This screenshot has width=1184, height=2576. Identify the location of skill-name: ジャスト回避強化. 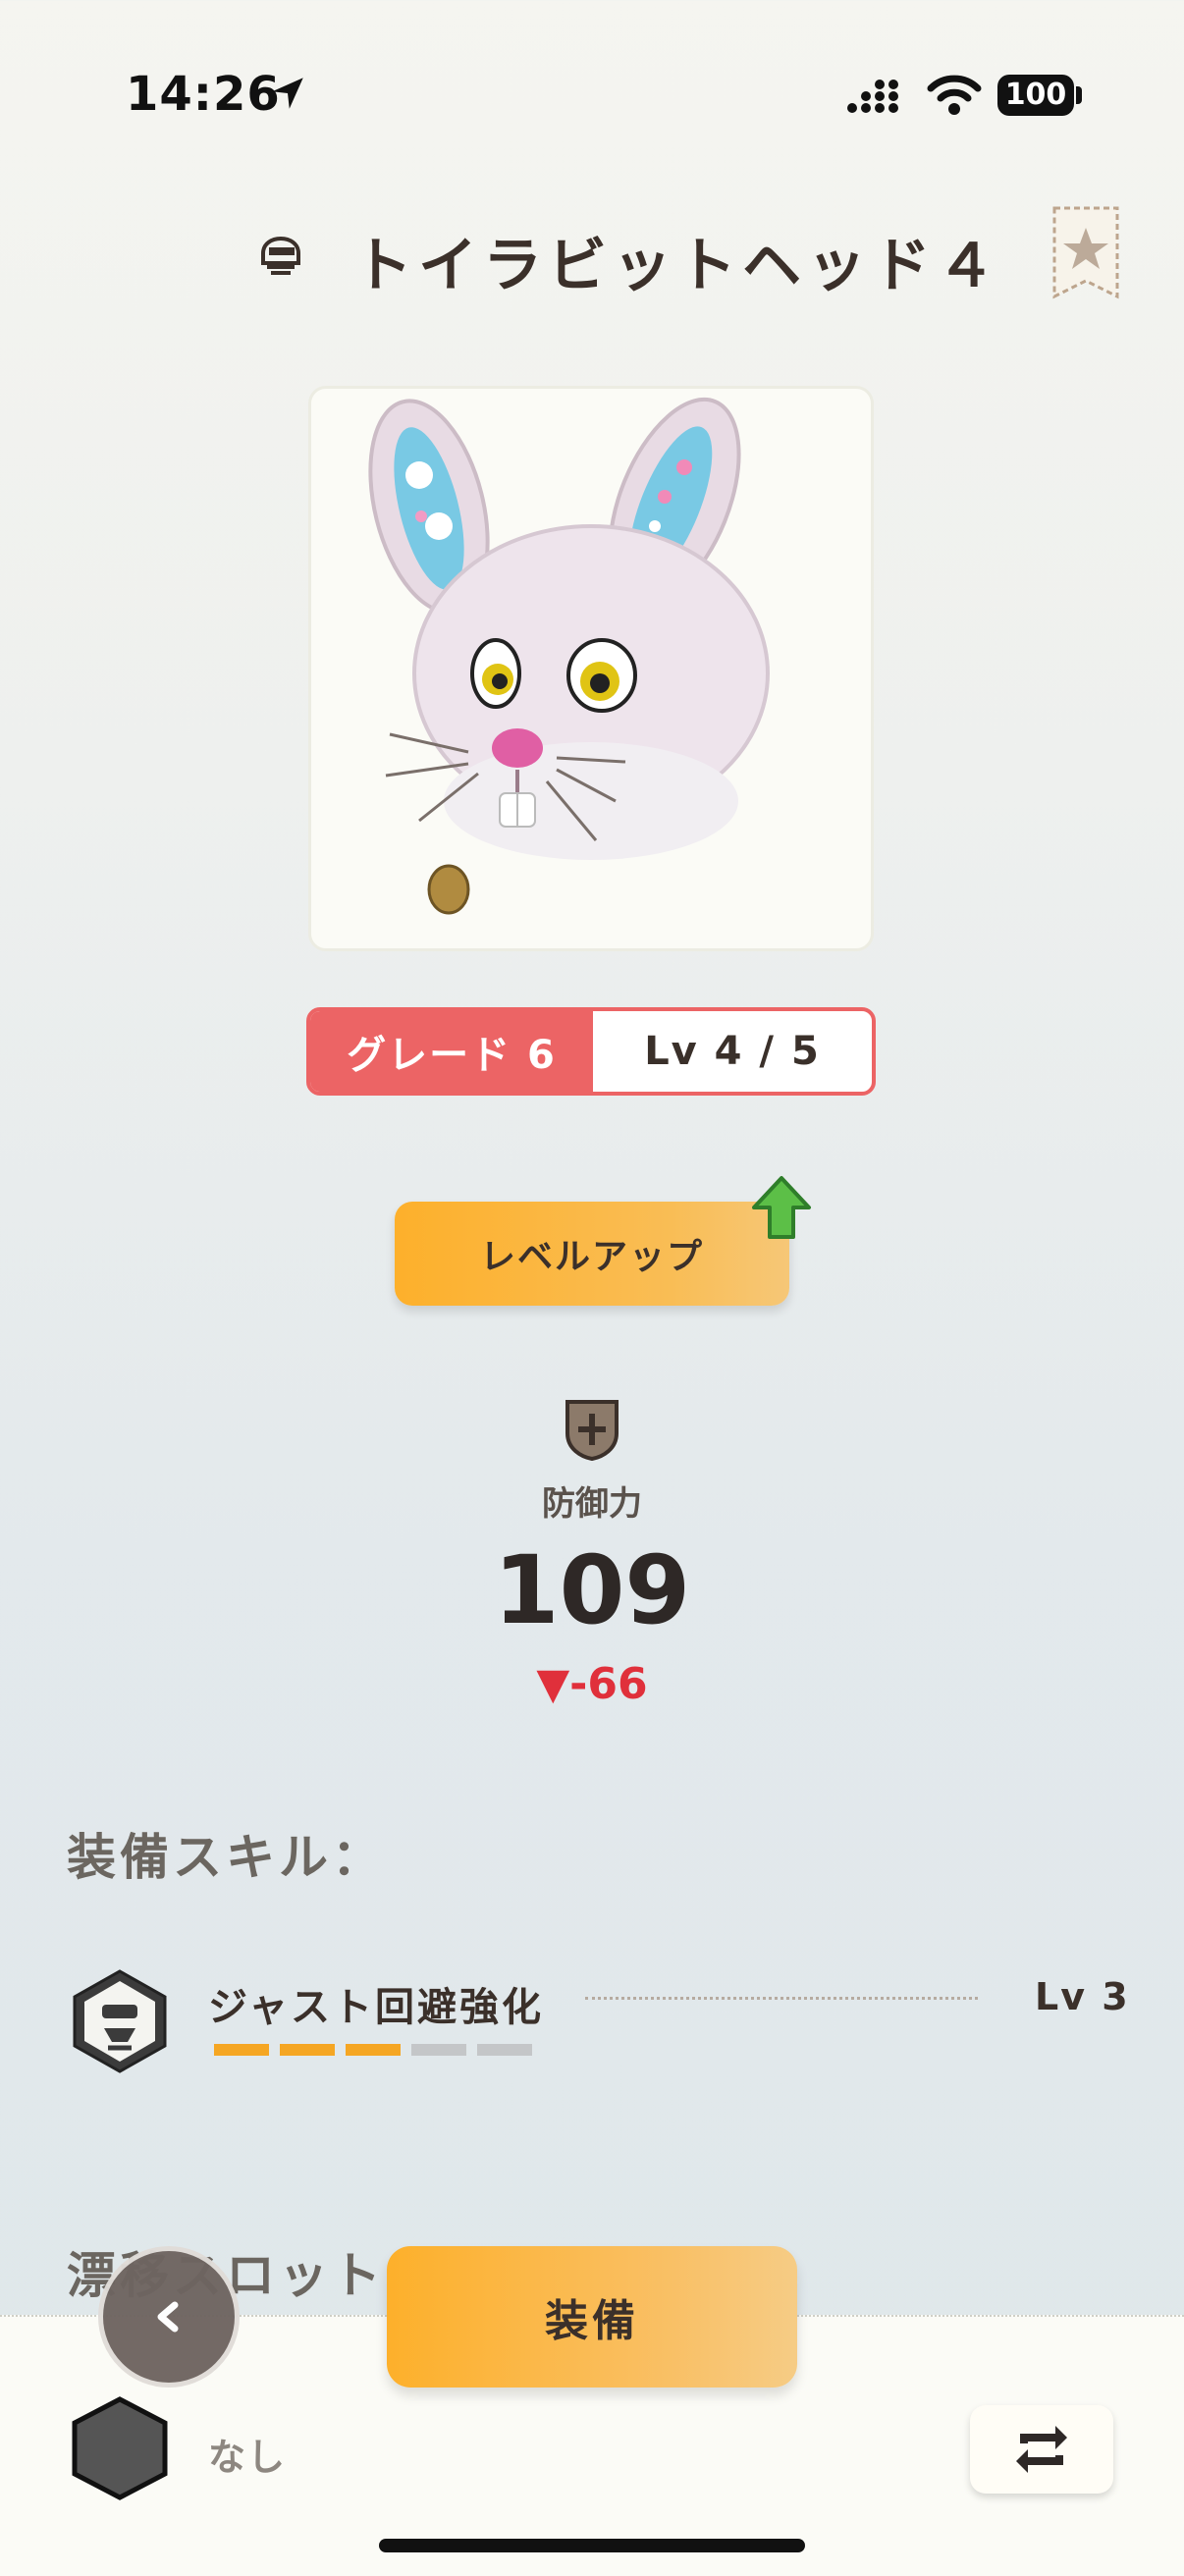
(376, 2007).